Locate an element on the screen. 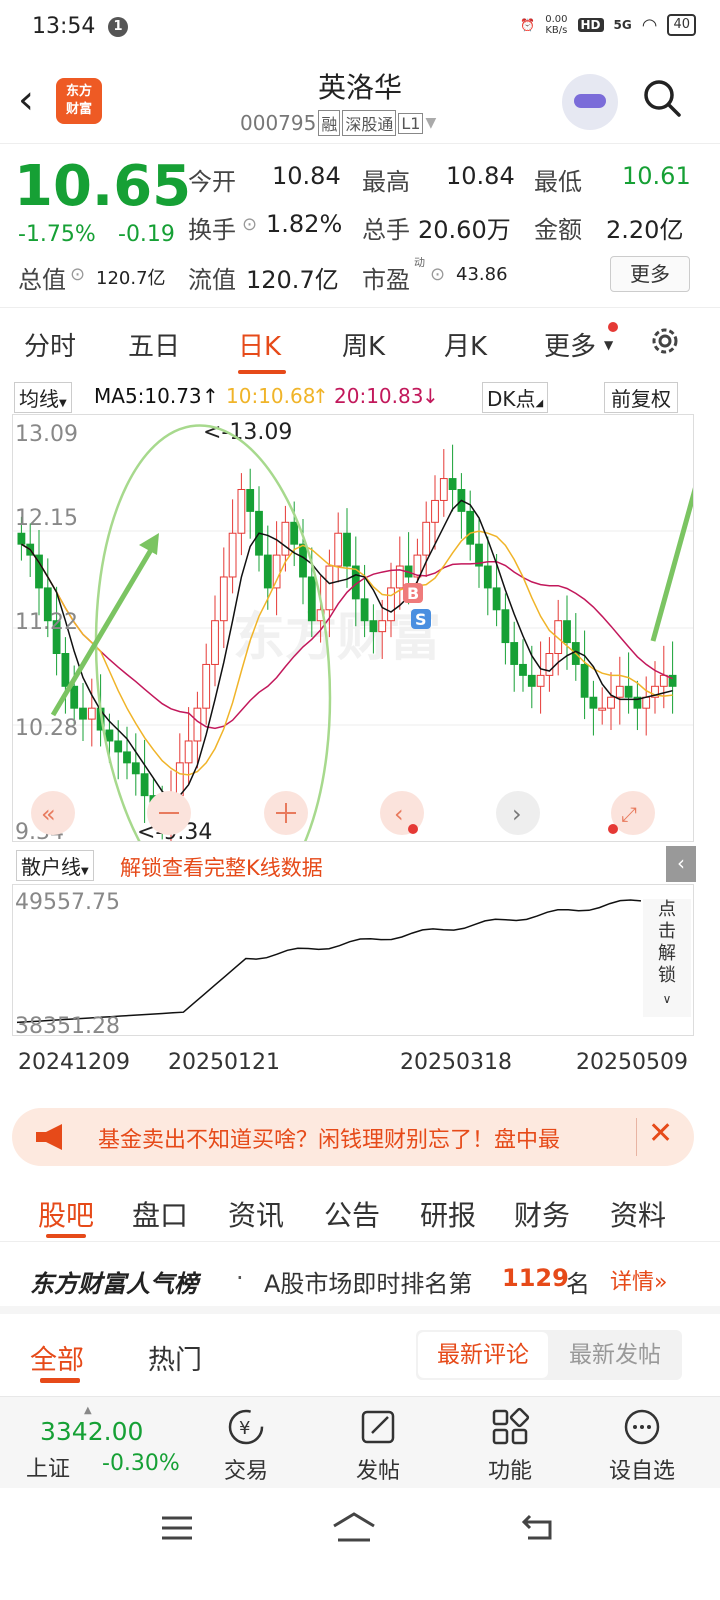 This screenshot has height=1600, width=720. tab-weekly-k: 周K is located at coordinates (363, 344).